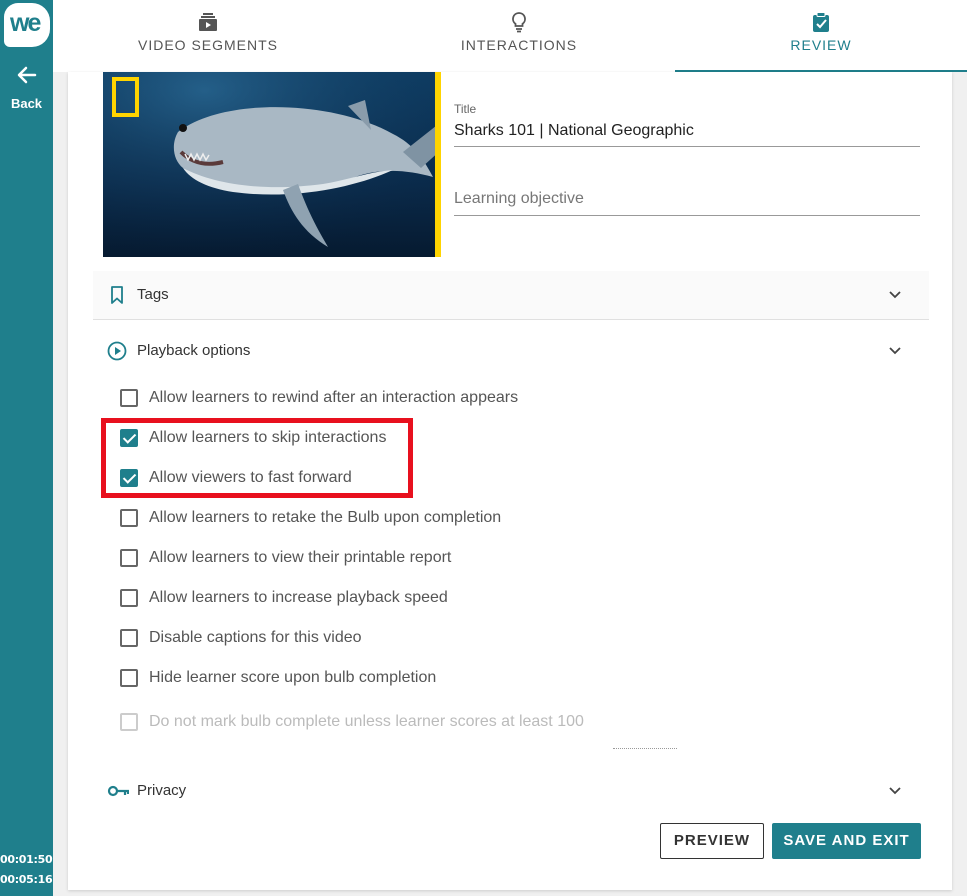  I want to click on tags-section-header: Tags, so click(511, 295).